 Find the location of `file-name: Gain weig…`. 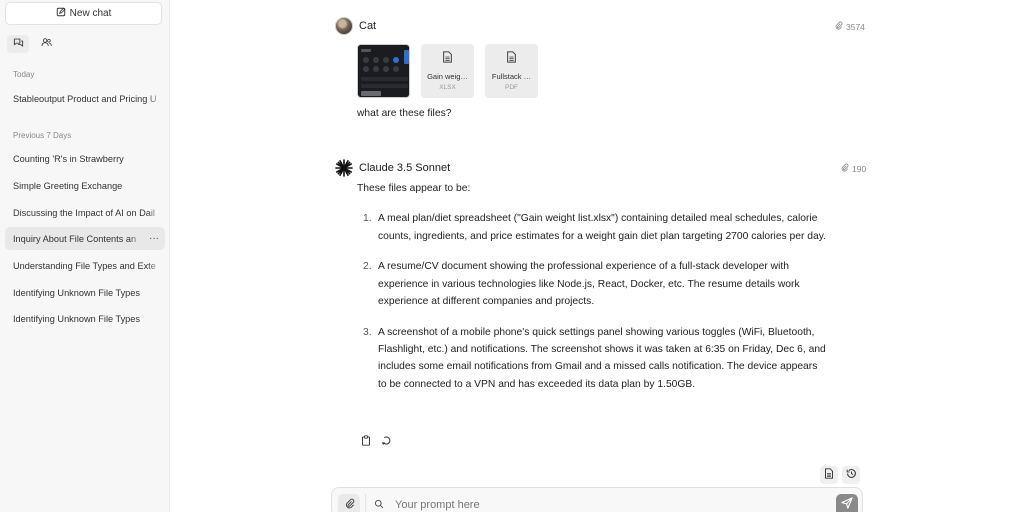

file-name: Gain weig… is located at coordinates (447, 76).